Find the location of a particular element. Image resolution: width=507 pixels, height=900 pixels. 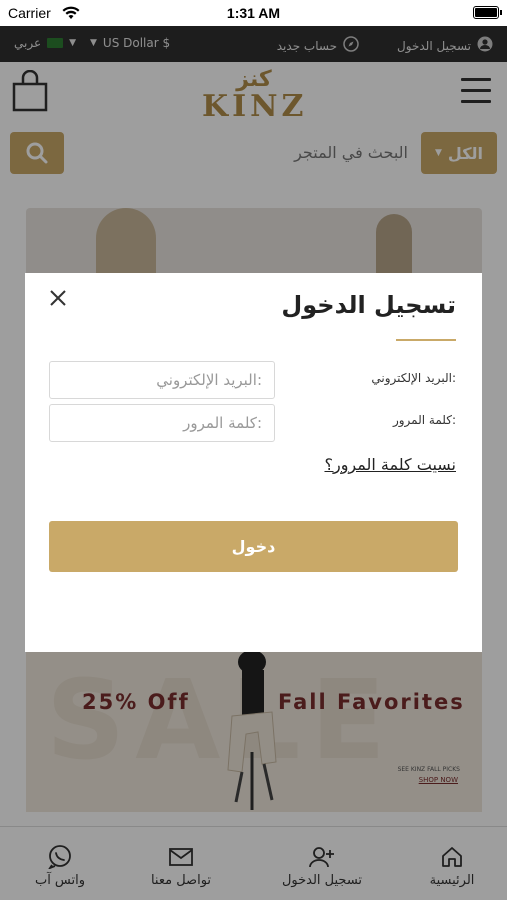

battery-icon is located at coordinates (487, 12).